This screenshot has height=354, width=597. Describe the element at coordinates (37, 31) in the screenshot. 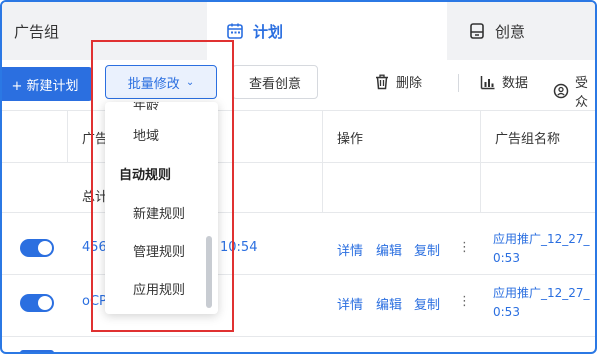

I see `tab-ad-group-label: 广告组` at that location.